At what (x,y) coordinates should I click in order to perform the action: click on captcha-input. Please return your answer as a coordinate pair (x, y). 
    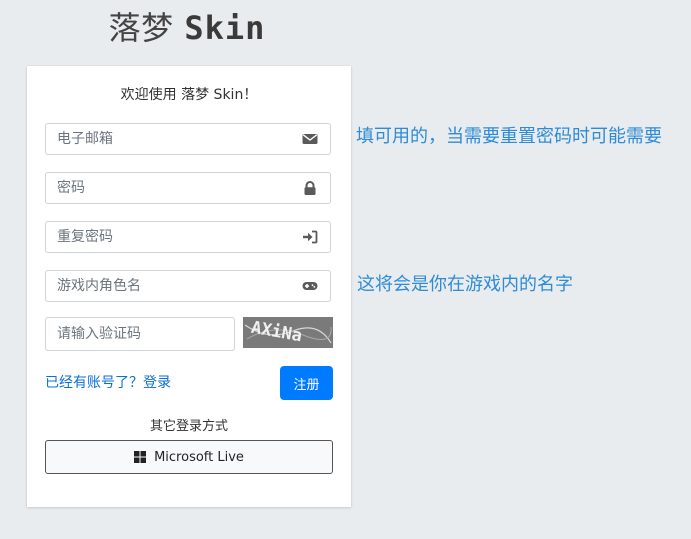
    Looking at the image, I should click on (140, 334).